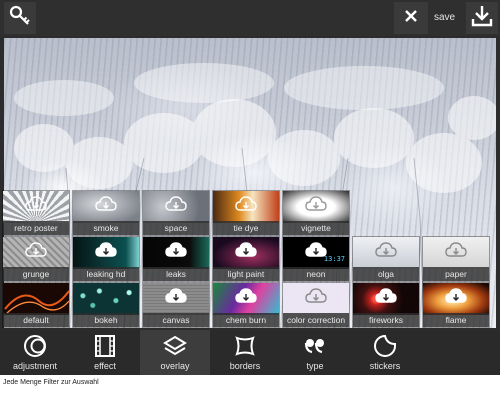 This screenshot has width=500, height=395. Describe the element at coordinates (456, 305) in the screenshot. I see `filter-flame: flame` at that location.